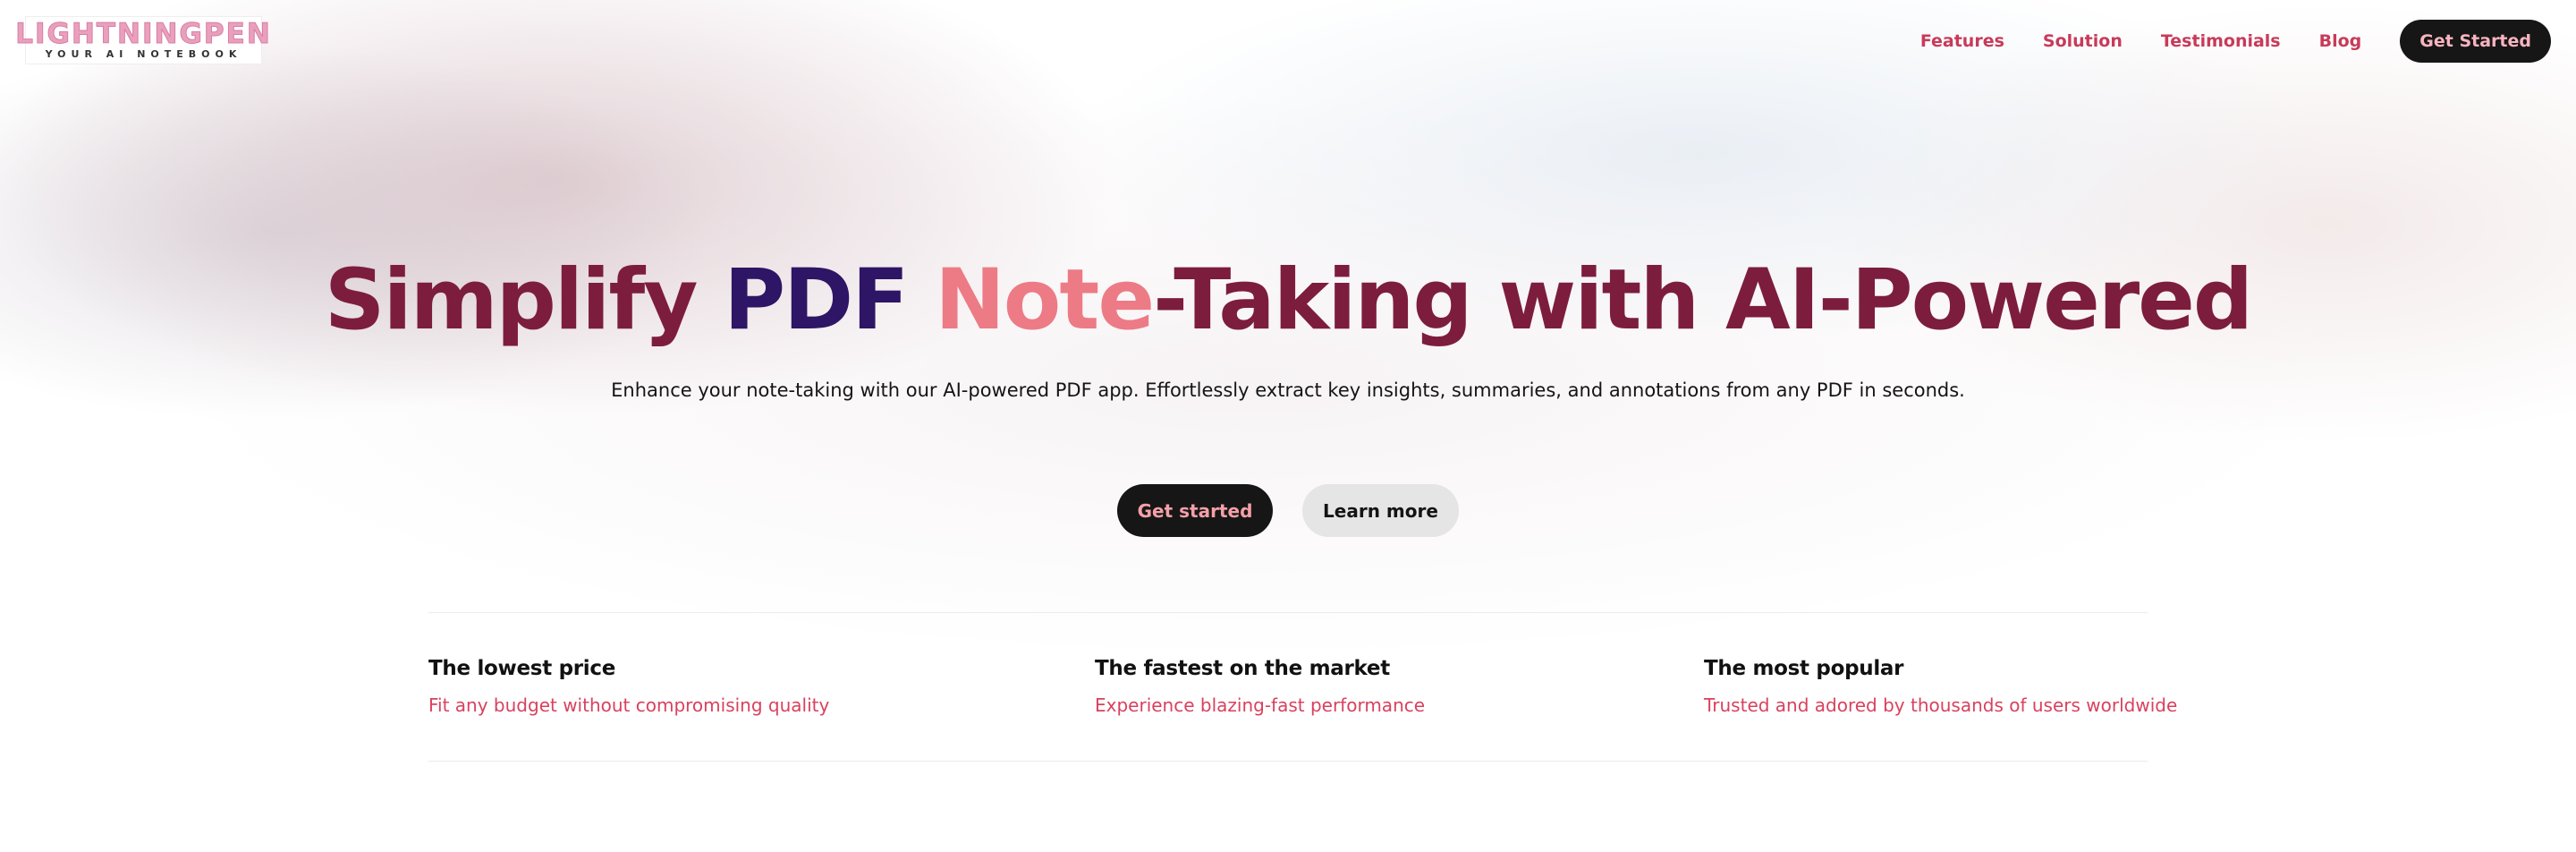  Describe the element at coordinates (2475, 41) in the screenshot. I see `nav-get-started-button: Get Started` at that location.